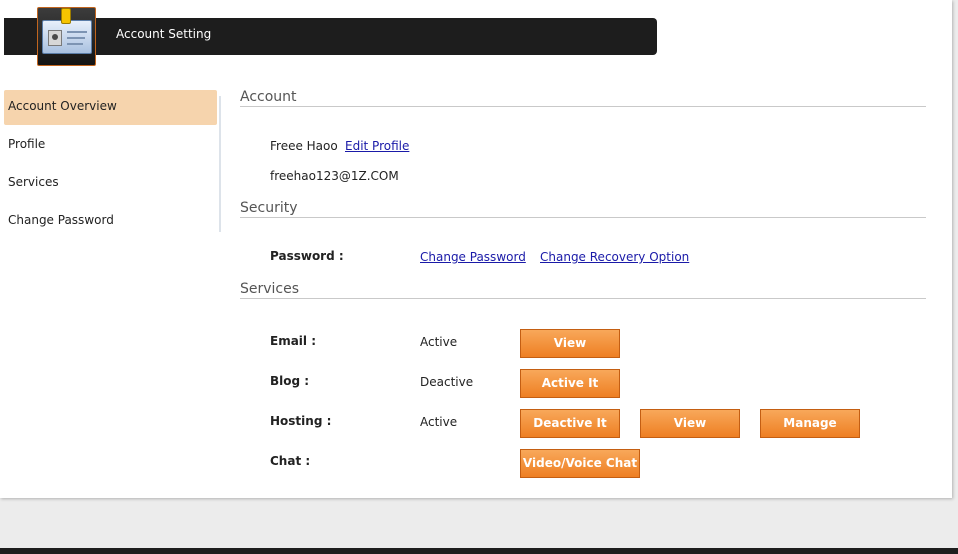 This screenshot has height=554, width=958. Describe the element at coordinates (479, 551) in the screenshot. I see `bottom-bar` at that location.